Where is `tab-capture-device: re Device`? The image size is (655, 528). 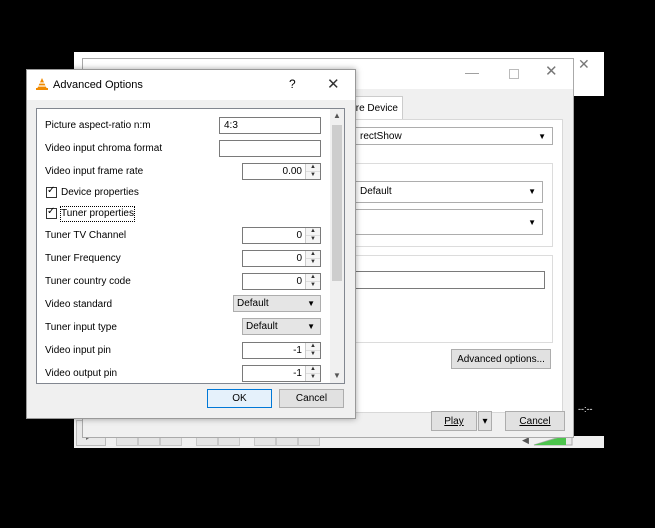
tab-capture-device: re Device is located at coordinates (377, 108).